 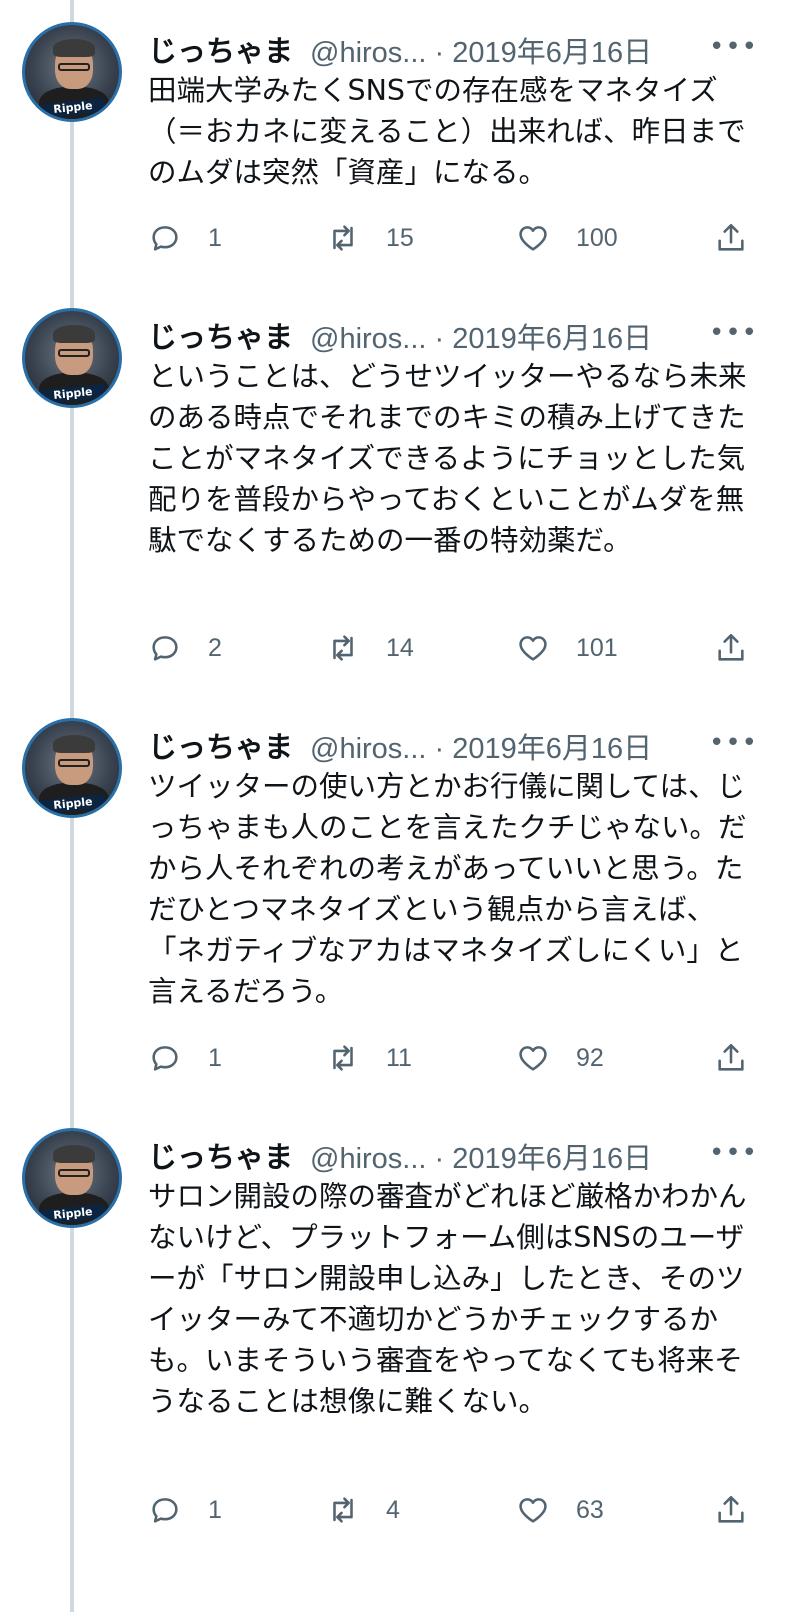 What do you see at coordinates (567, 238) in the screenshot?
I see `like-button: 100` at bounding box center [567, 238].